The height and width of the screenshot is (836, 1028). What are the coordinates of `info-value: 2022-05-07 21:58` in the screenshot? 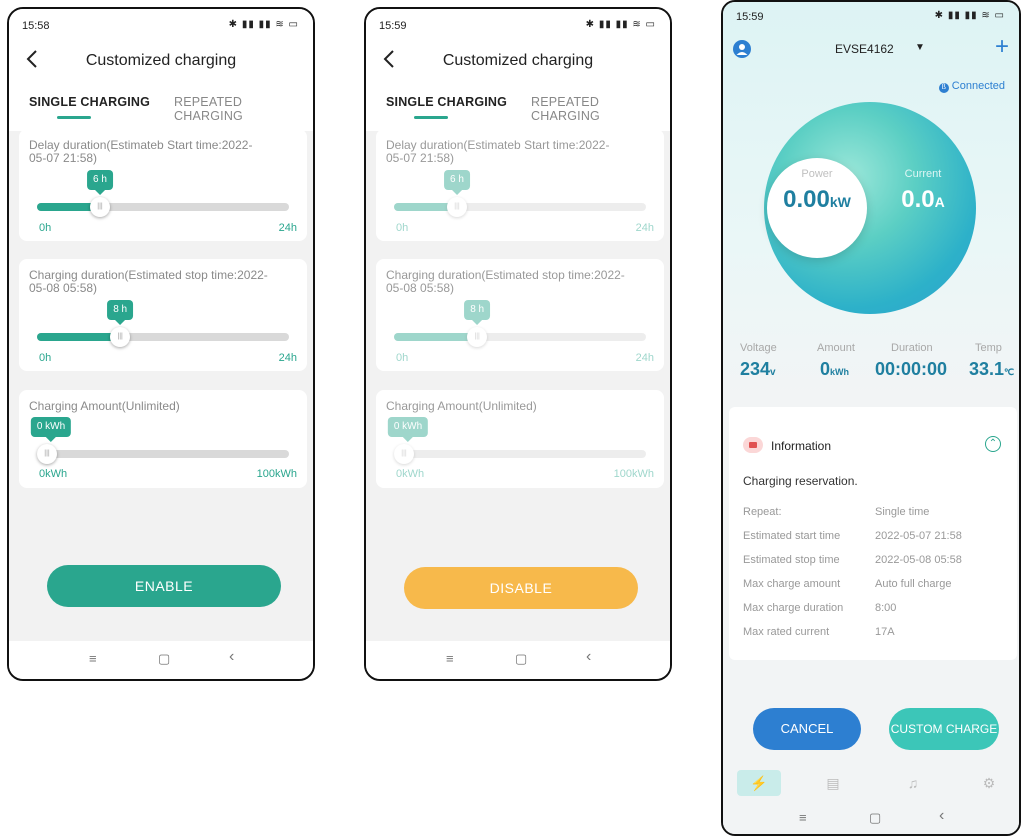 It's located at (918, 536).